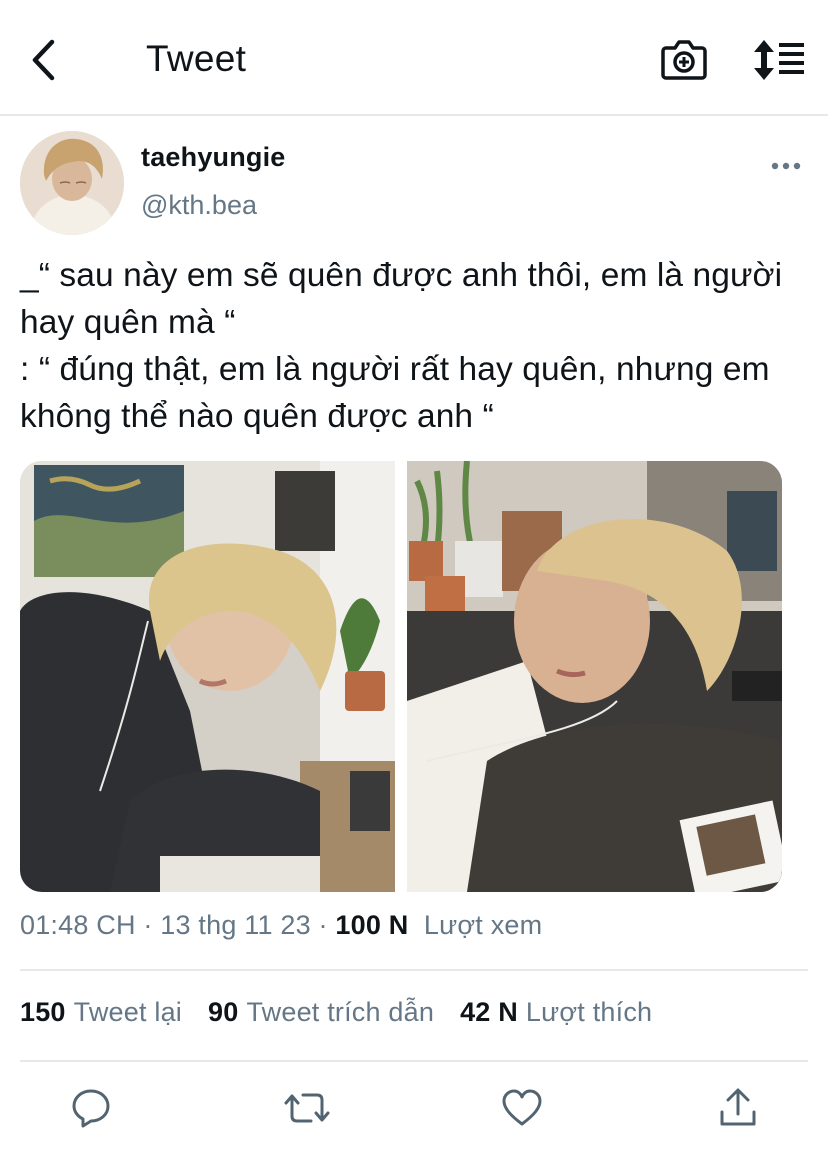  I want to click on likes-count: 42 N, so click(489, 1012).